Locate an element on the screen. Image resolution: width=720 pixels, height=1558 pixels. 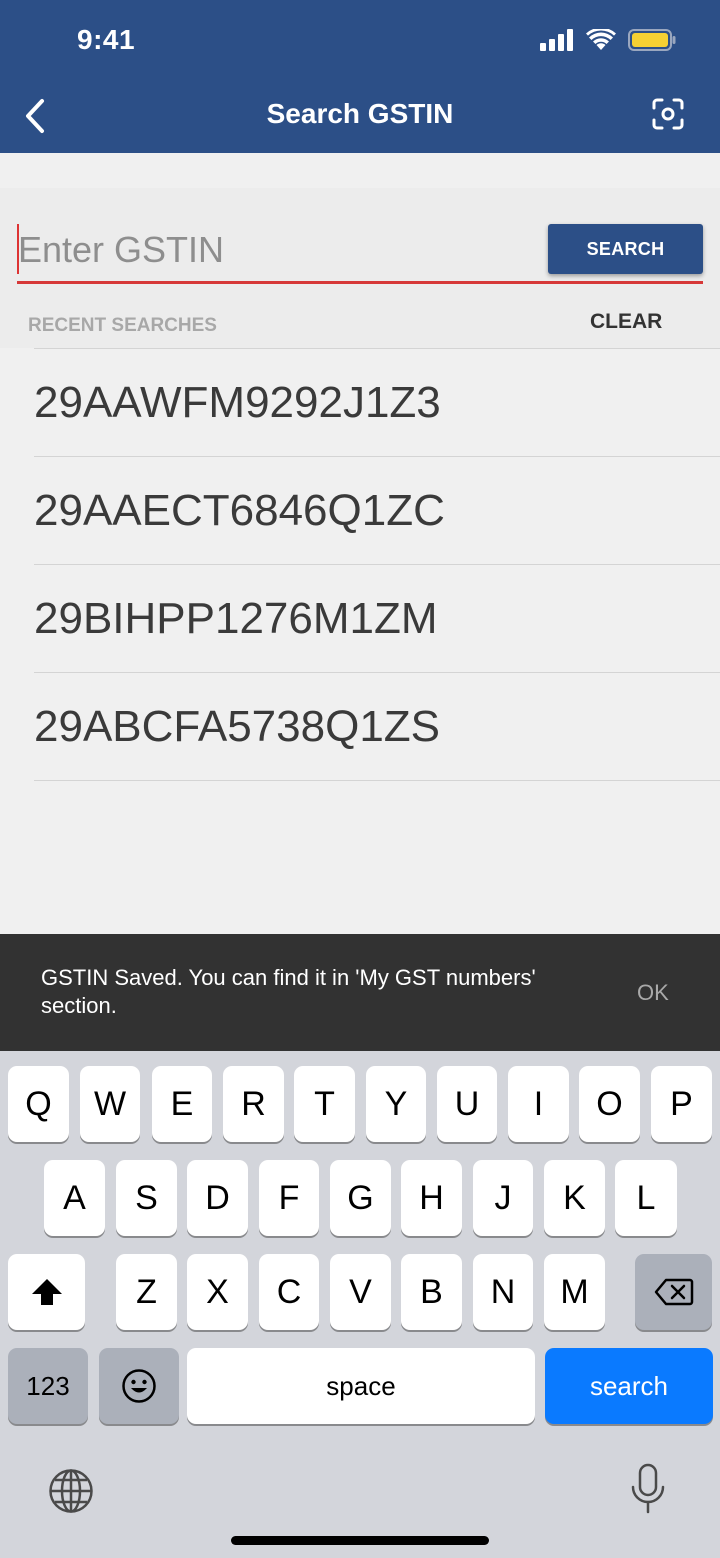
emoji-key is located at coordinates (139, 1386).